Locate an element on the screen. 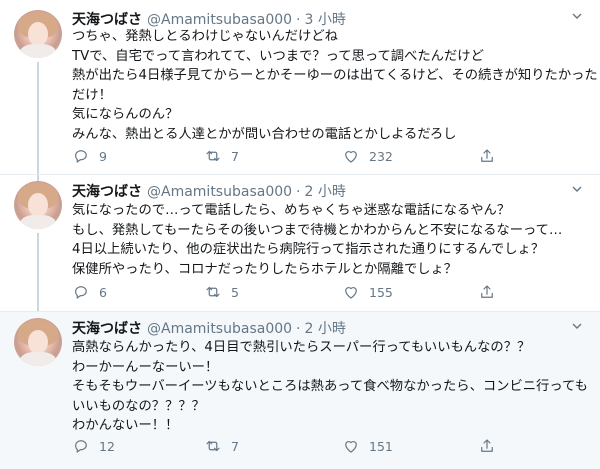 The width and height of the screenshot is (600, 469). tweet-actions: 6 5 155 is located at coordinates (287, 292).